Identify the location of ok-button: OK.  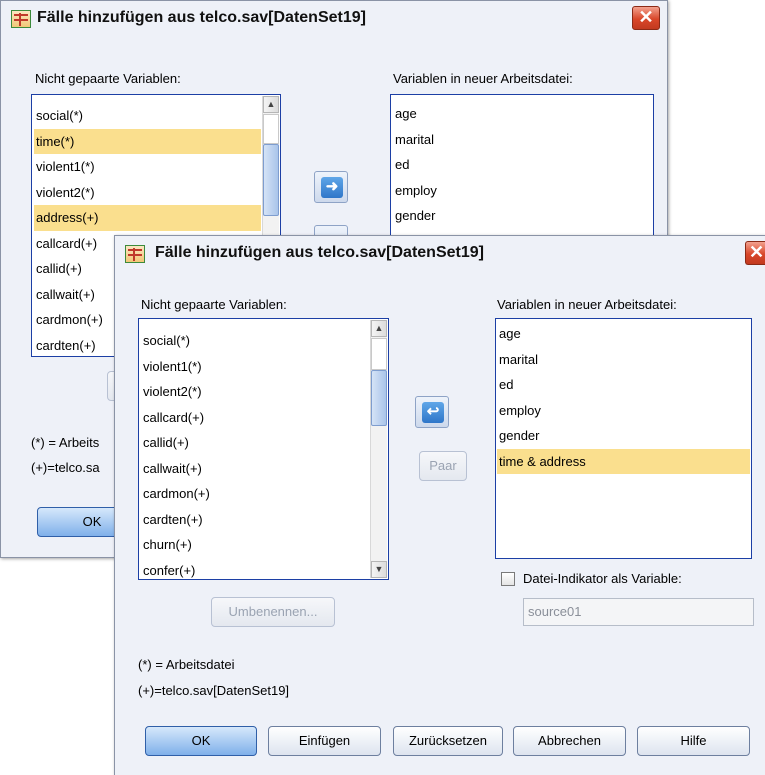
(201, 741).